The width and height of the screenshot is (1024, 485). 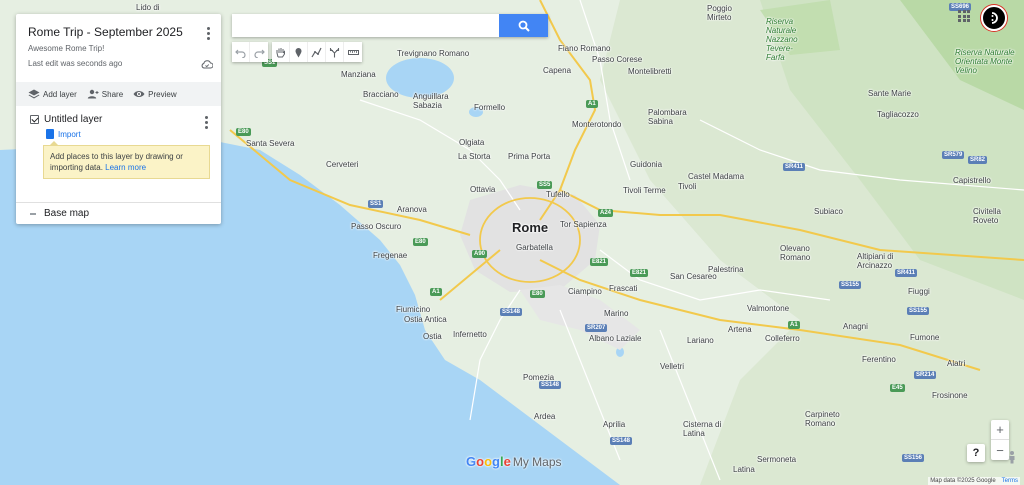 What do you see at coordinates (925, 375) in the screenshot?
I see `road-shield: SR214` at bounding box center [925, 375].